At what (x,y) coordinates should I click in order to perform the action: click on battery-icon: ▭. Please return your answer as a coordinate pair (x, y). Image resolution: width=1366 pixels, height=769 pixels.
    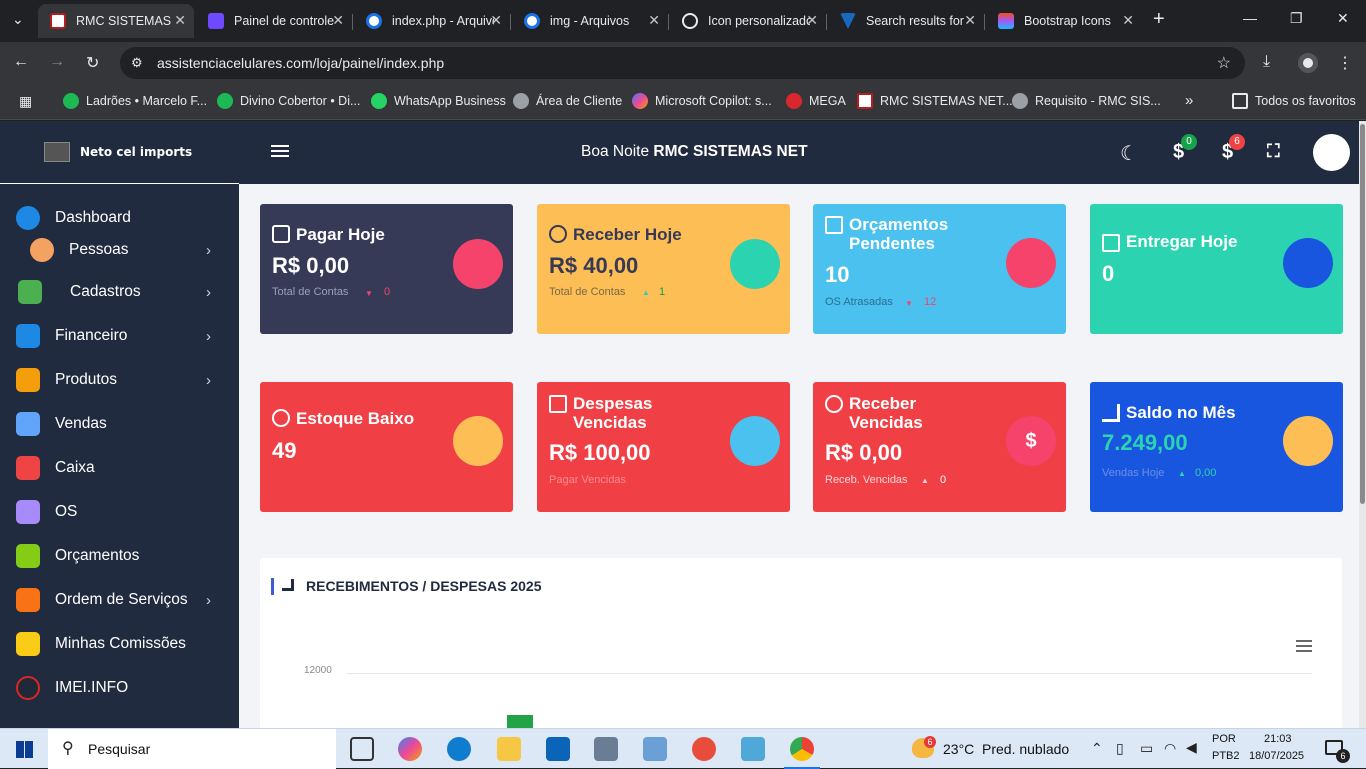
    Looking at the image, I should click on (1146, 748).